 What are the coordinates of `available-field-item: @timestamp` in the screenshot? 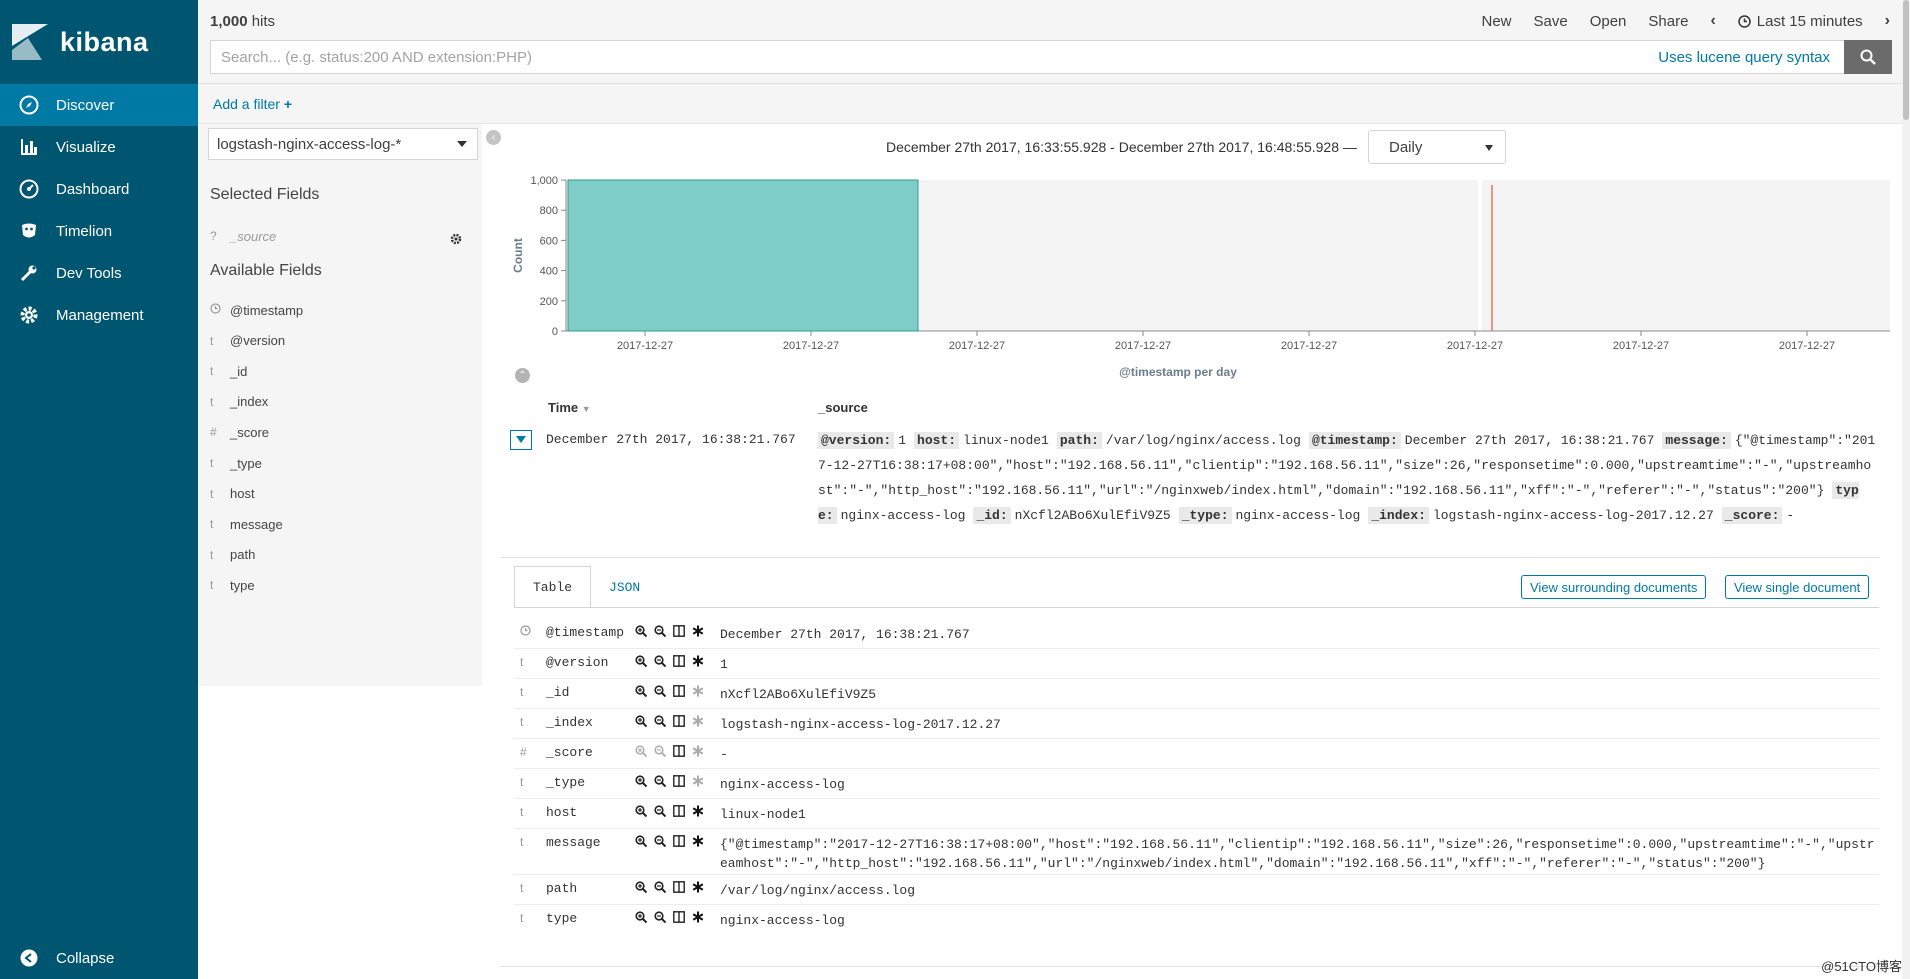 It's located at (345, 310).